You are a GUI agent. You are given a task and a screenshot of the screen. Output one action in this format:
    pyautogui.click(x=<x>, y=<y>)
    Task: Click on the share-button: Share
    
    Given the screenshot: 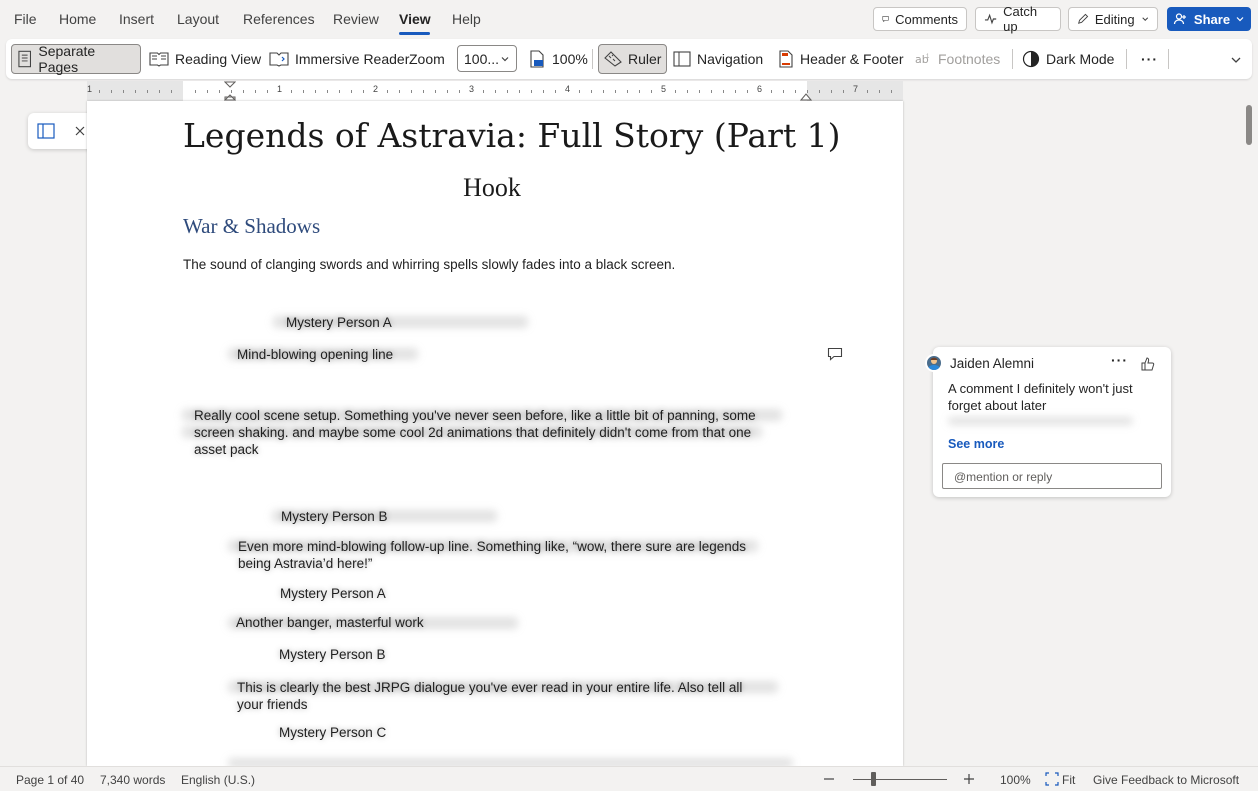 What is the action you would take?
    pyautogui.click(x=1209, y=19)
    